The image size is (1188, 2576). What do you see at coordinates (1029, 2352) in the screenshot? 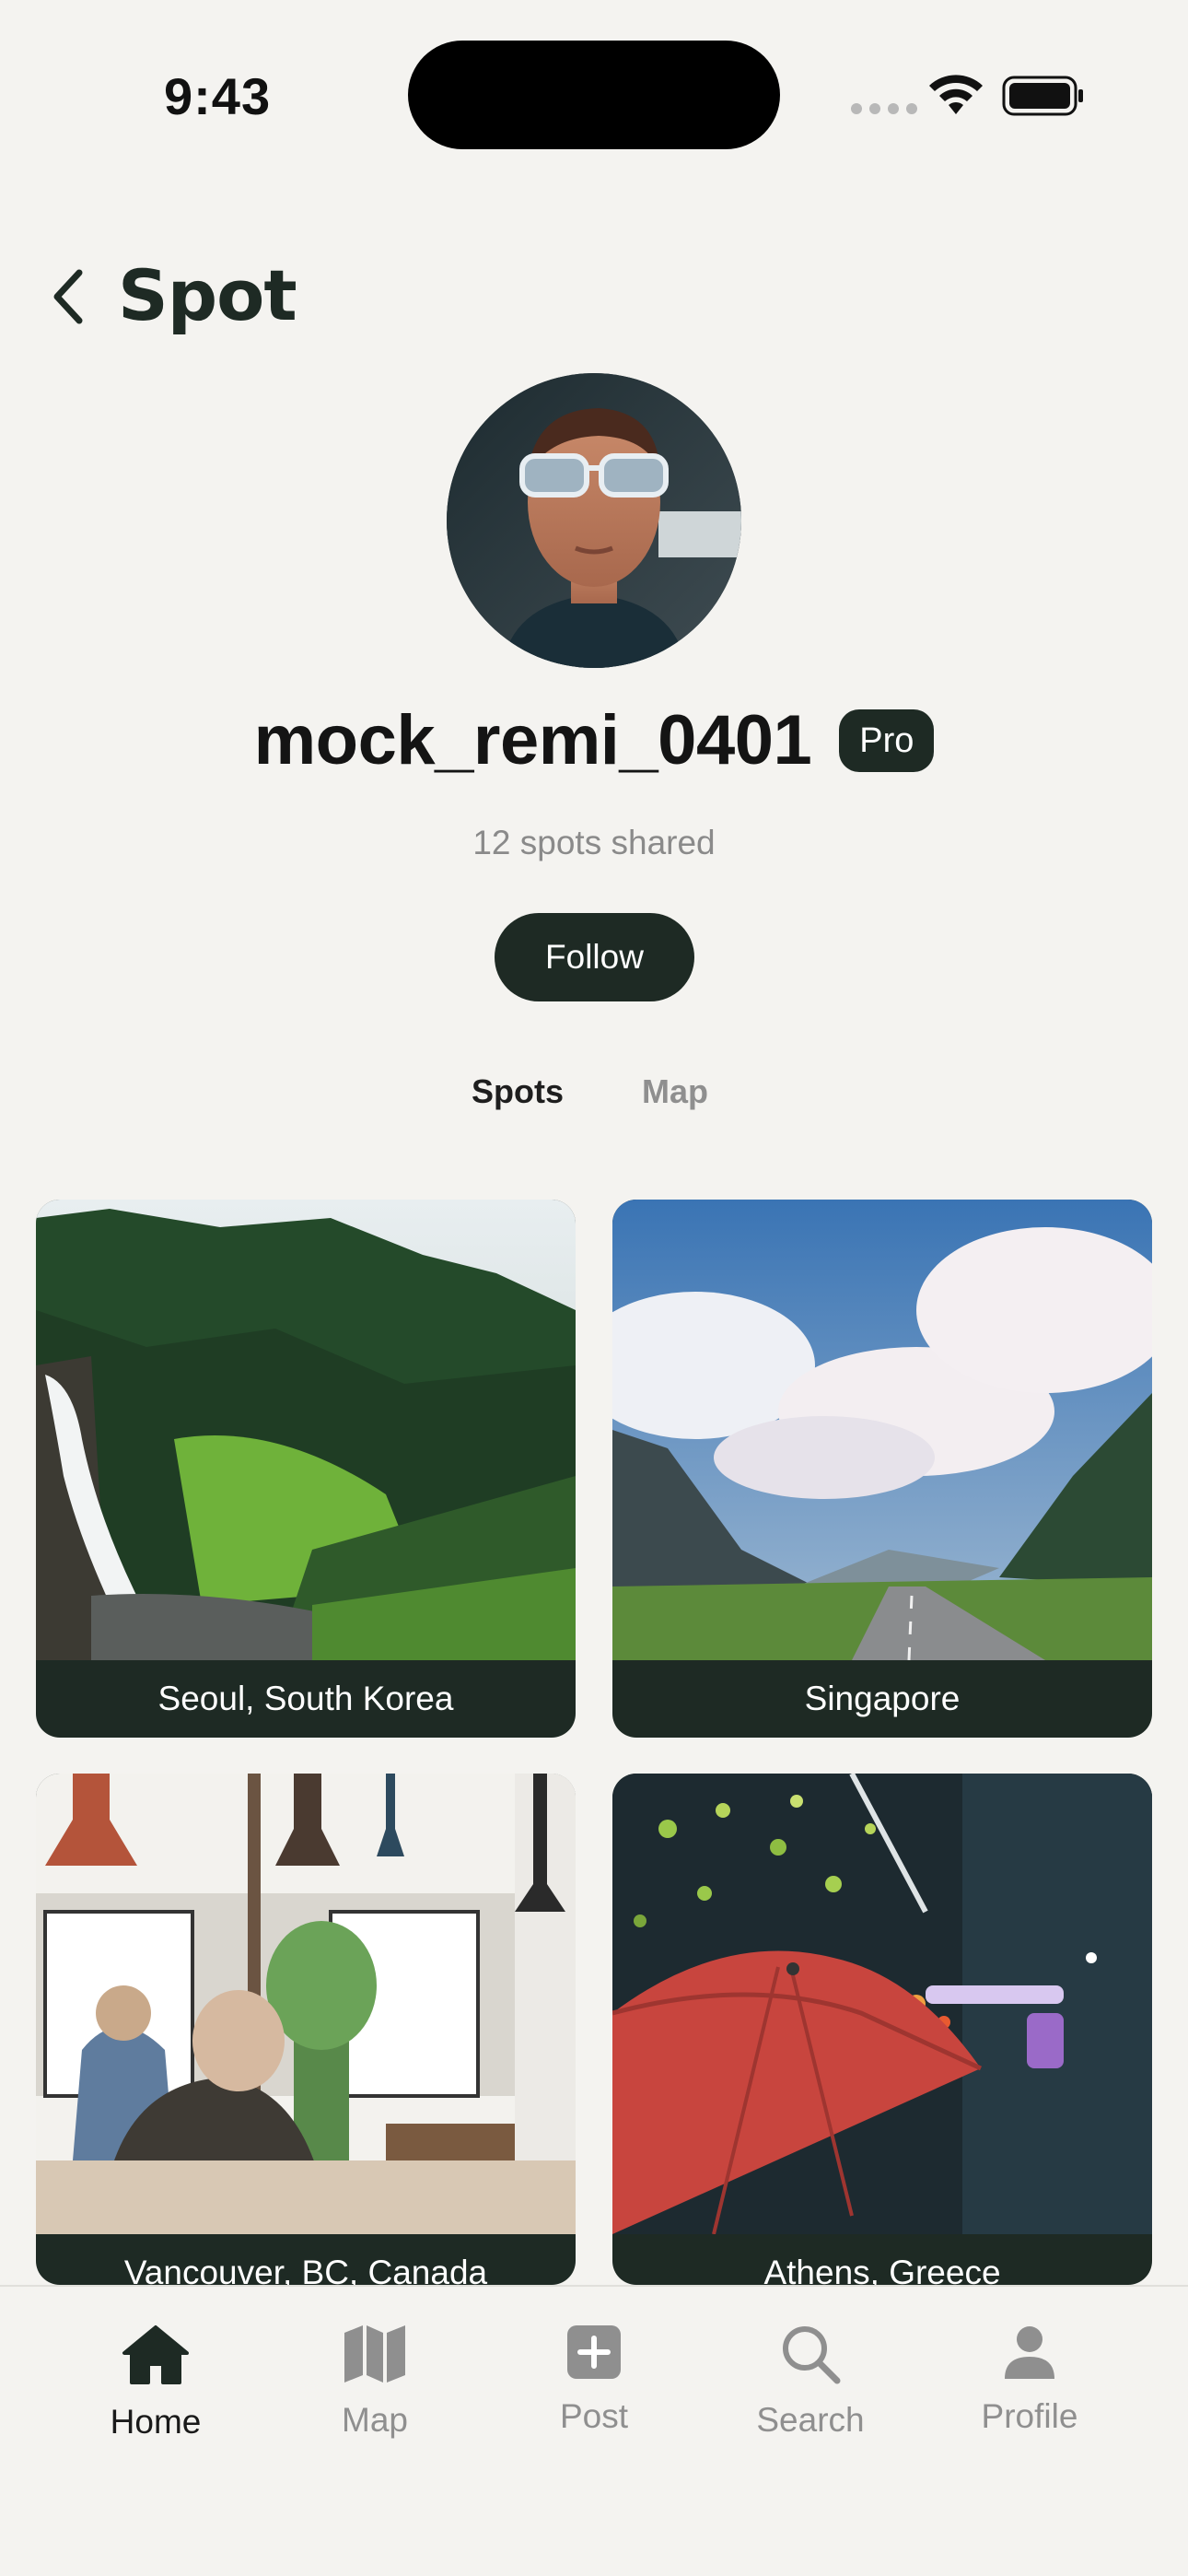
I see `person-icon` at bounding box center [1029, 2352].